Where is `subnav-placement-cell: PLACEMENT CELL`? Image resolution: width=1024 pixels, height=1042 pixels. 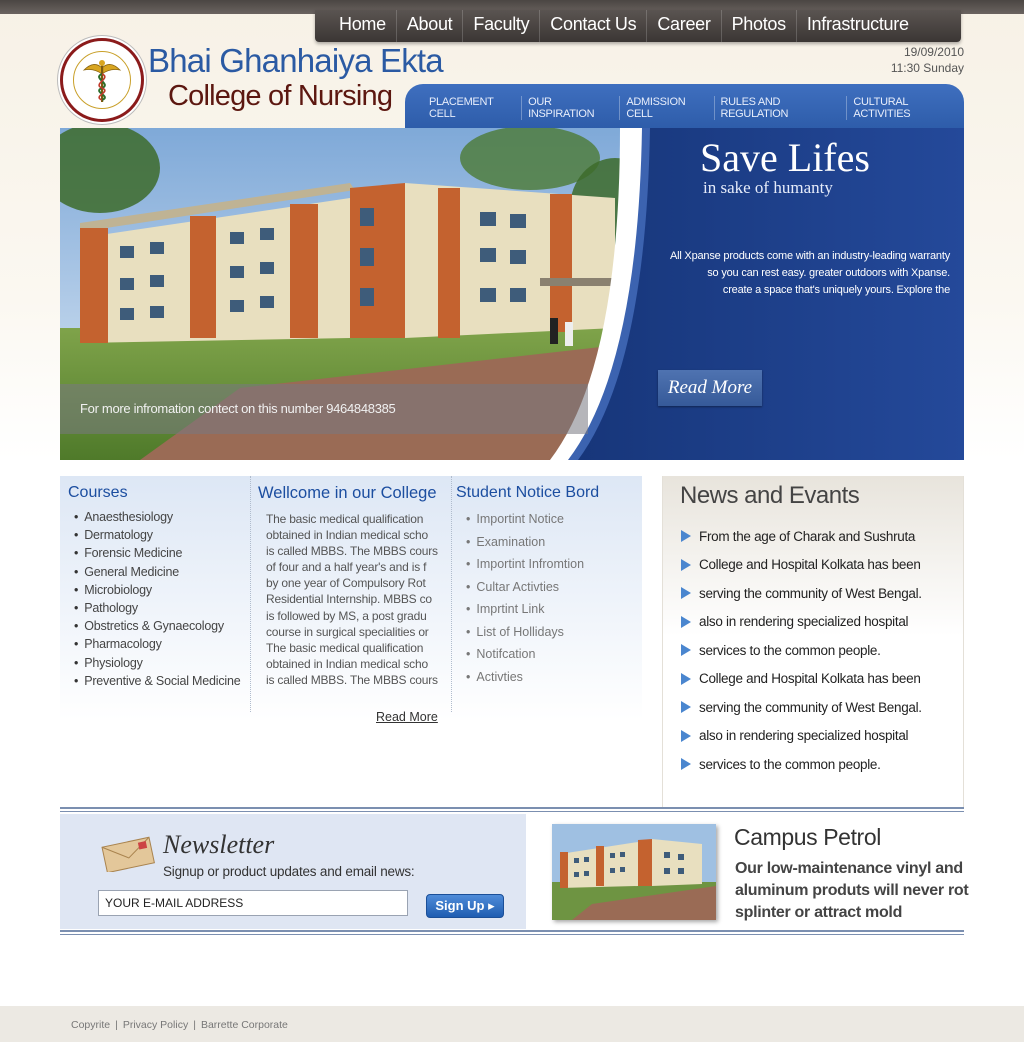
subnav-placement-cell: PLACEMENT CELL is located at coordinates (473, 108).